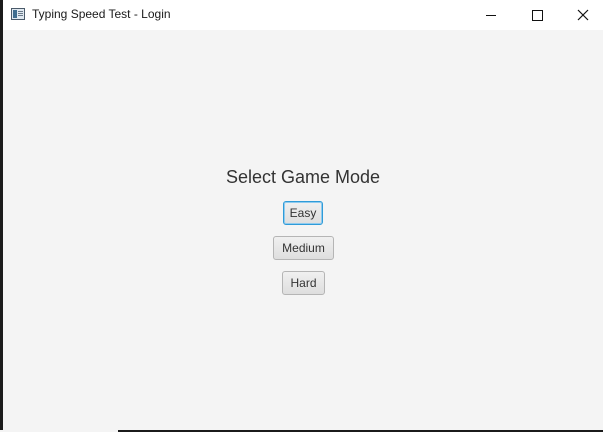 The image size is (603, 432). I want to click on close-button, so click(581, 15).